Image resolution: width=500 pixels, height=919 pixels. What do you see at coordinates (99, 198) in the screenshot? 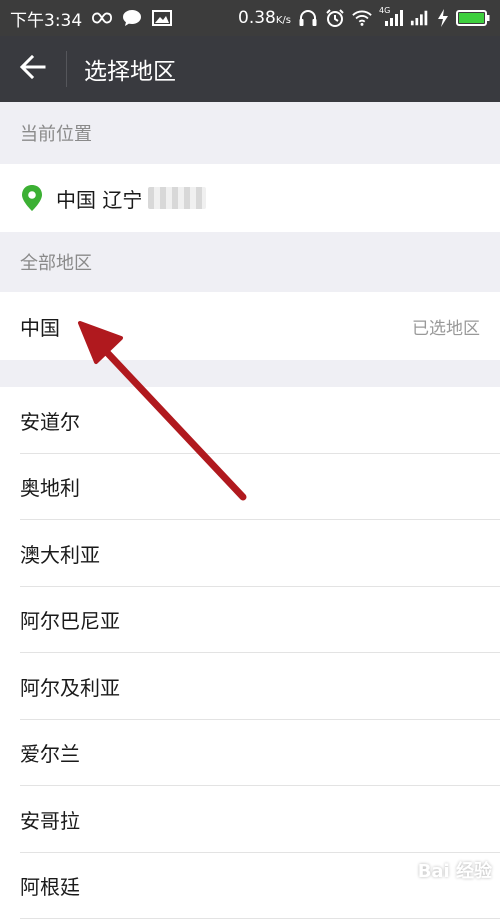
I see `current-location-text: 中国 辽宁` at bounding box center [99, 198].